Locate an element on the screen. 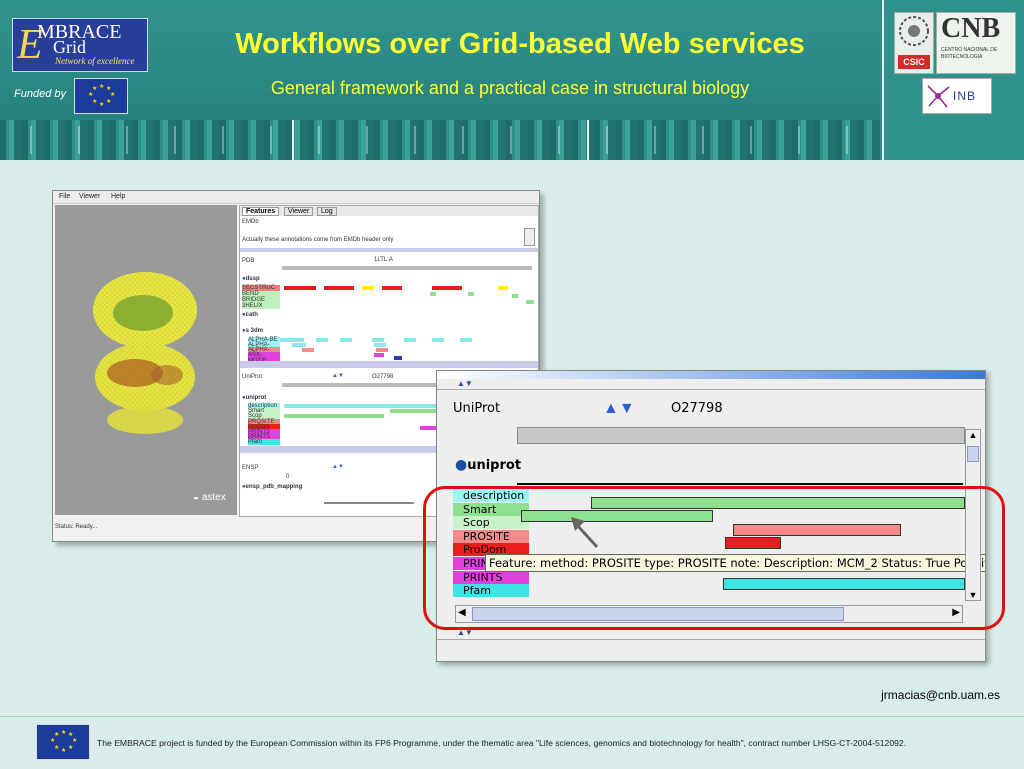 The width and height of the screenshot is (1024, 769). astex-icon: ◒ is located at coordinates (197, 497).